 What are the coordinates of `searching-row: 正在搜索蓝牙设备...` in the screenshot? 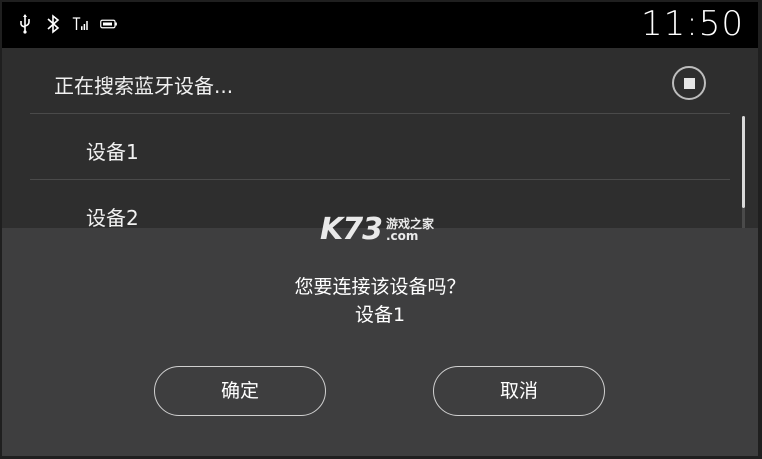 It's located at (380, 81).